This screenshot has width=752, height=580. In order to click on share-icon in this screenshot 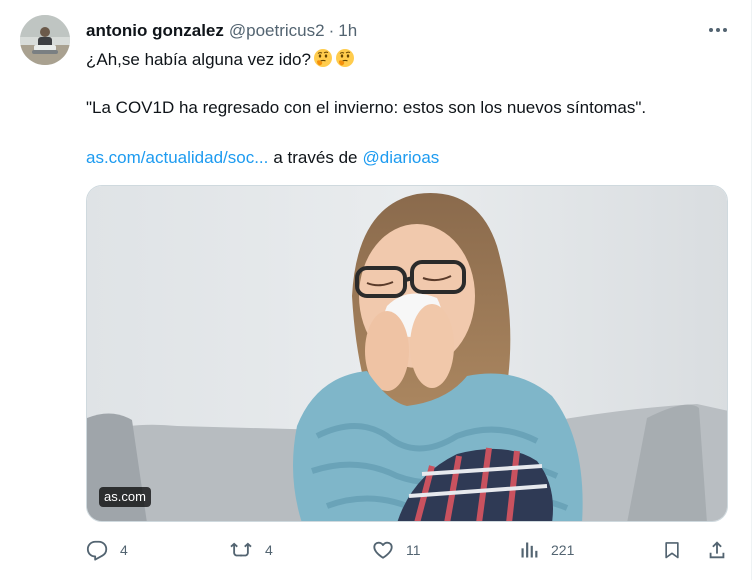, I will do `click(717, 550)`.